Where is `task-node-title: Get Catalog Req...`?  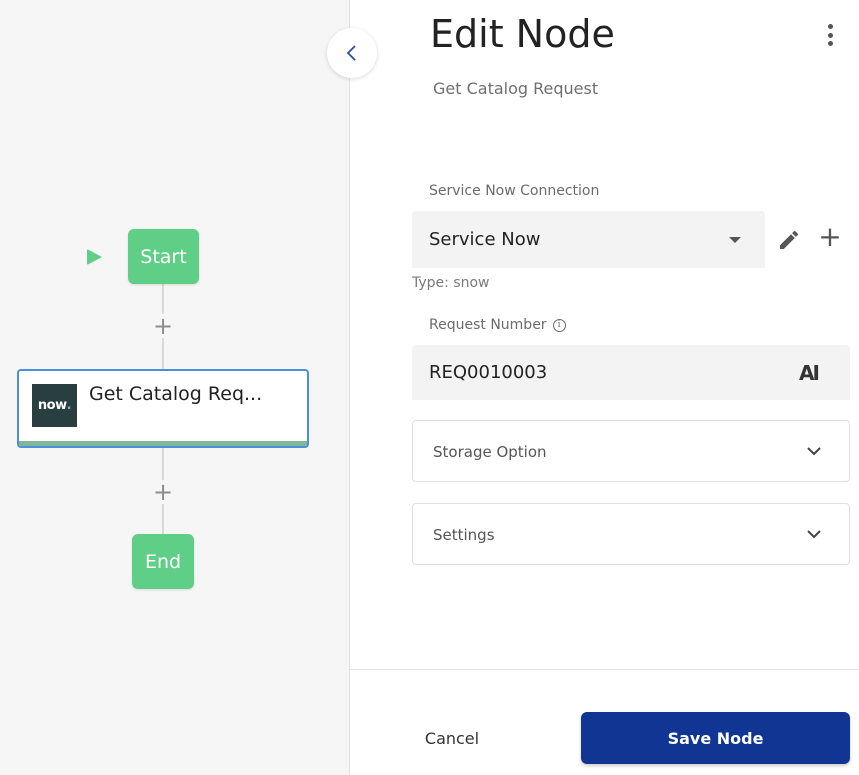
task-node-title: Get Catalog Req... is located at coordinates (176, 394).